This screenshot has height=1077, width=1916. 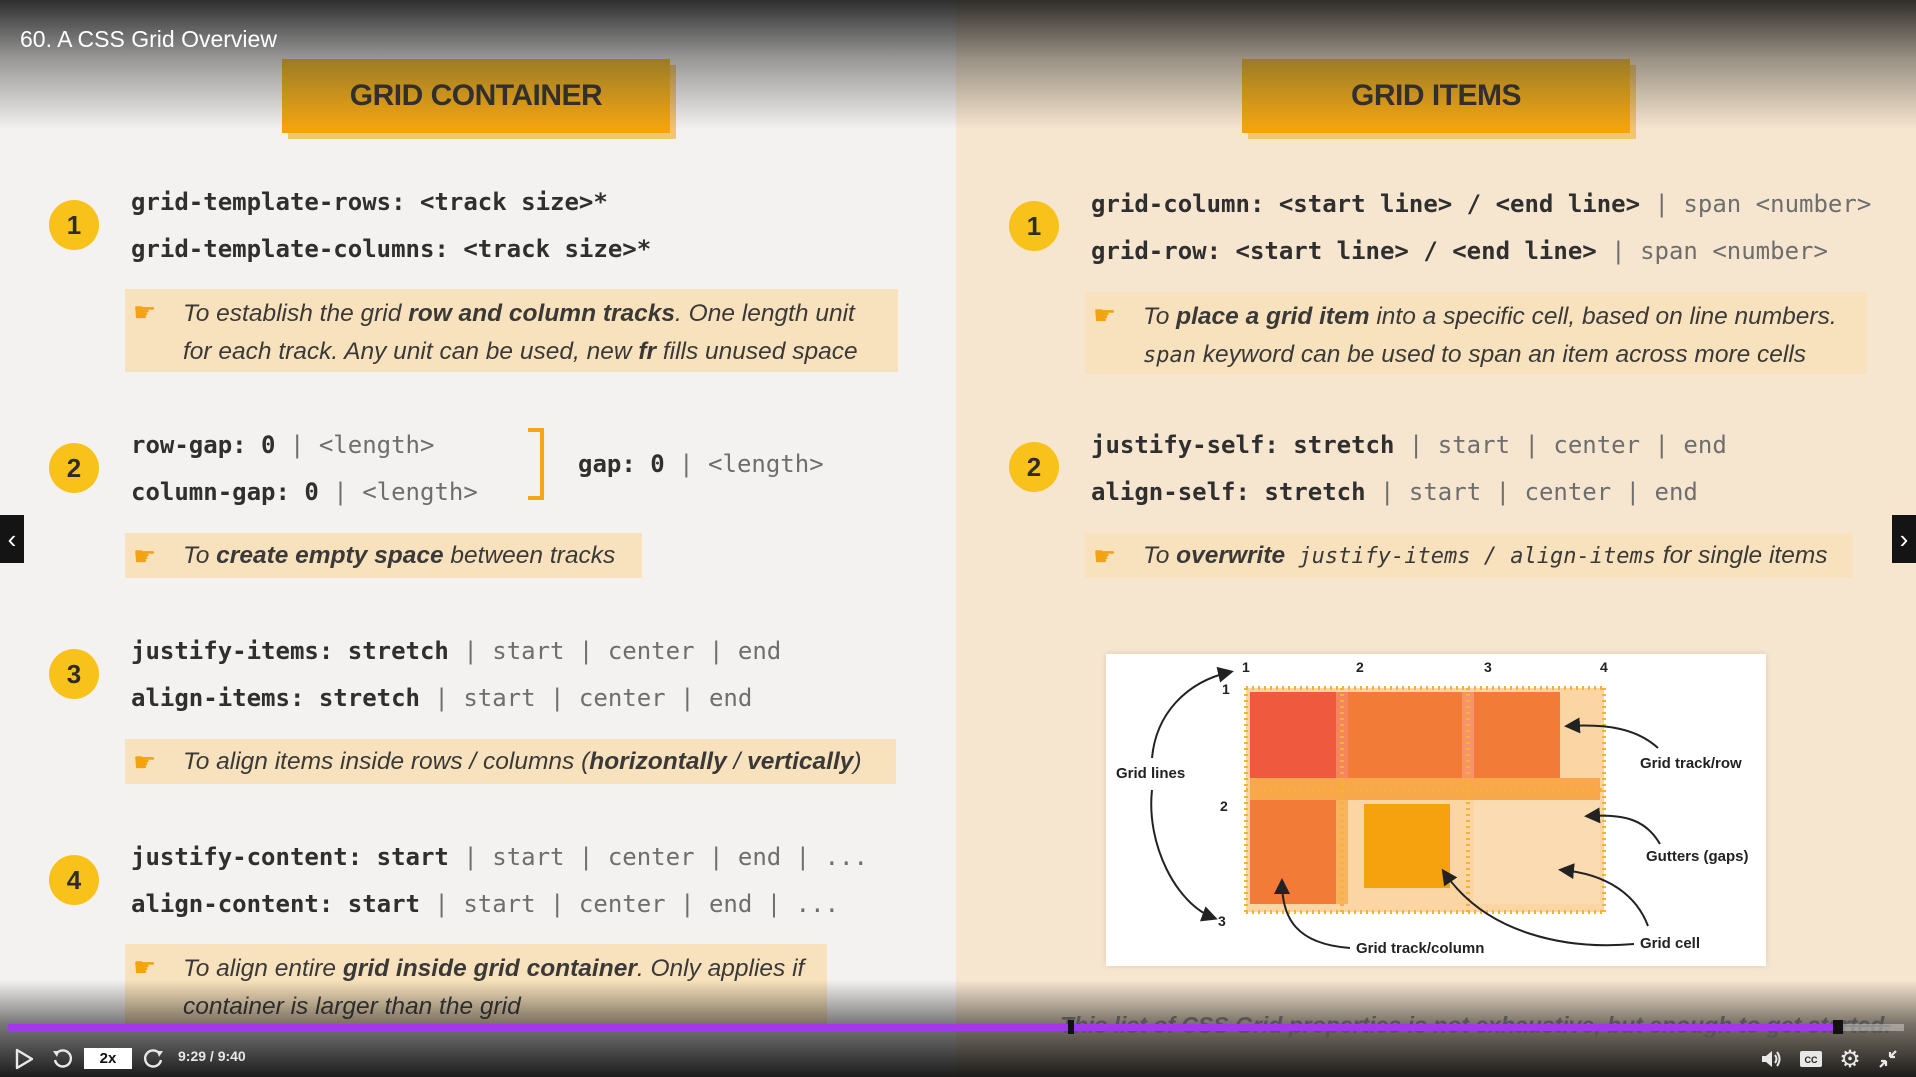 What do you see at coordinates (212, 1056) in the screenshot?
I see `time-display: 9:29 / 9:40` at bounding box center [212, 1056].